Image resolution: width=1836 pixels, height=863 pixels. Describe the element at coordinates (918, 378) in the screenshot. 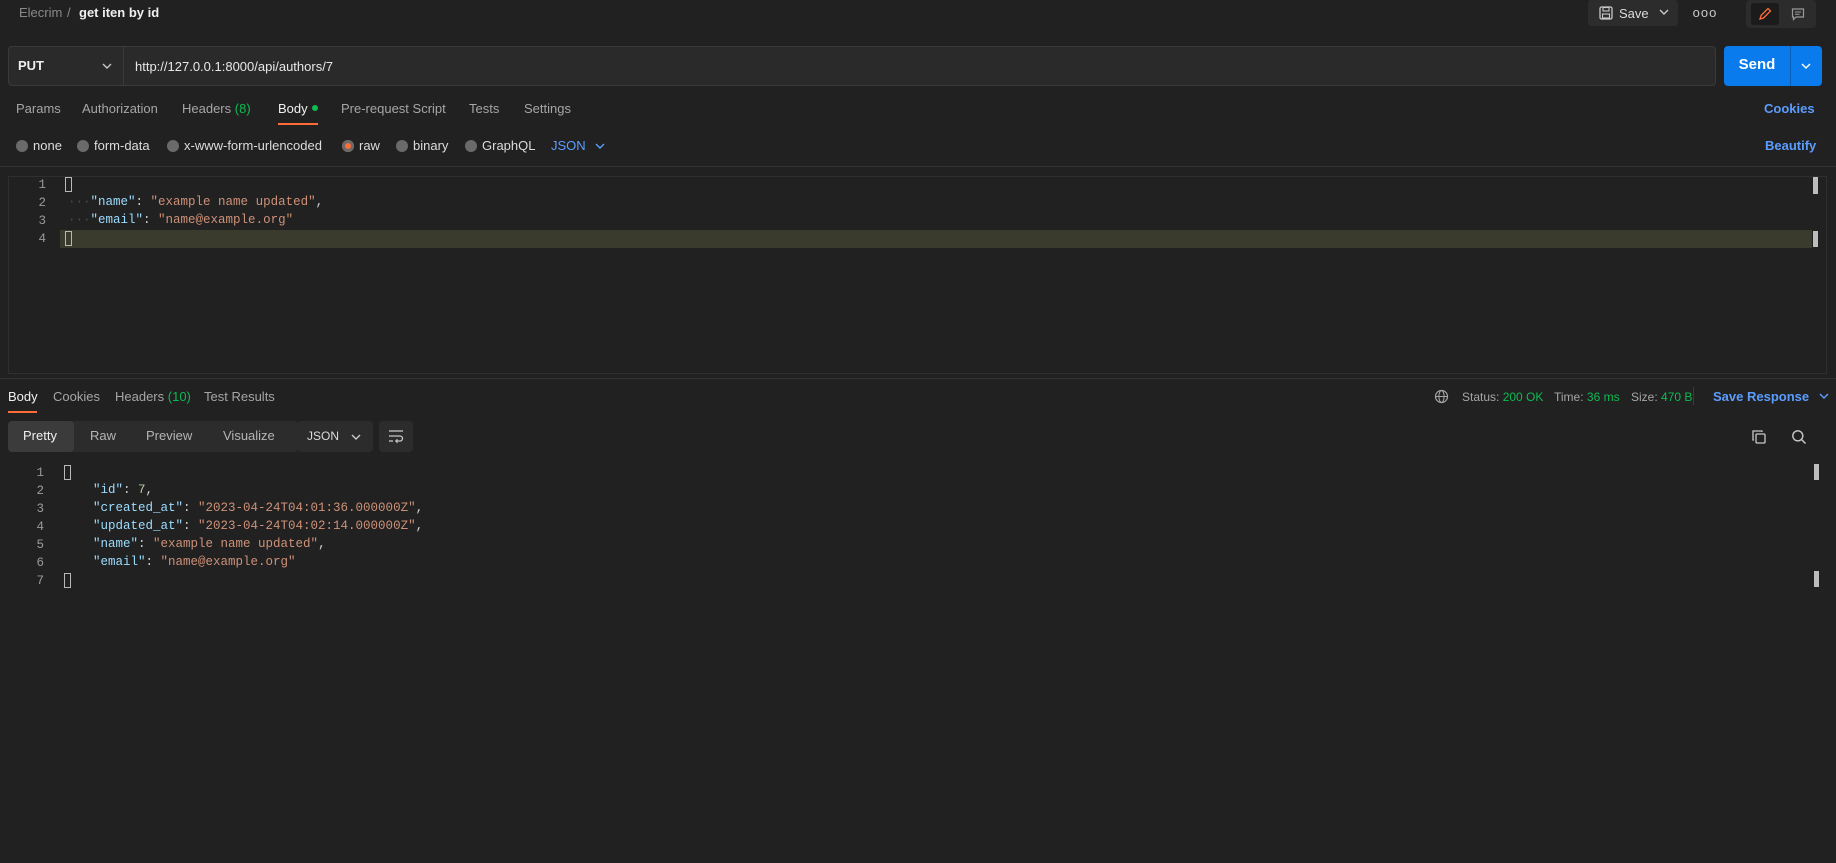

I see `pane-divider` at that location.